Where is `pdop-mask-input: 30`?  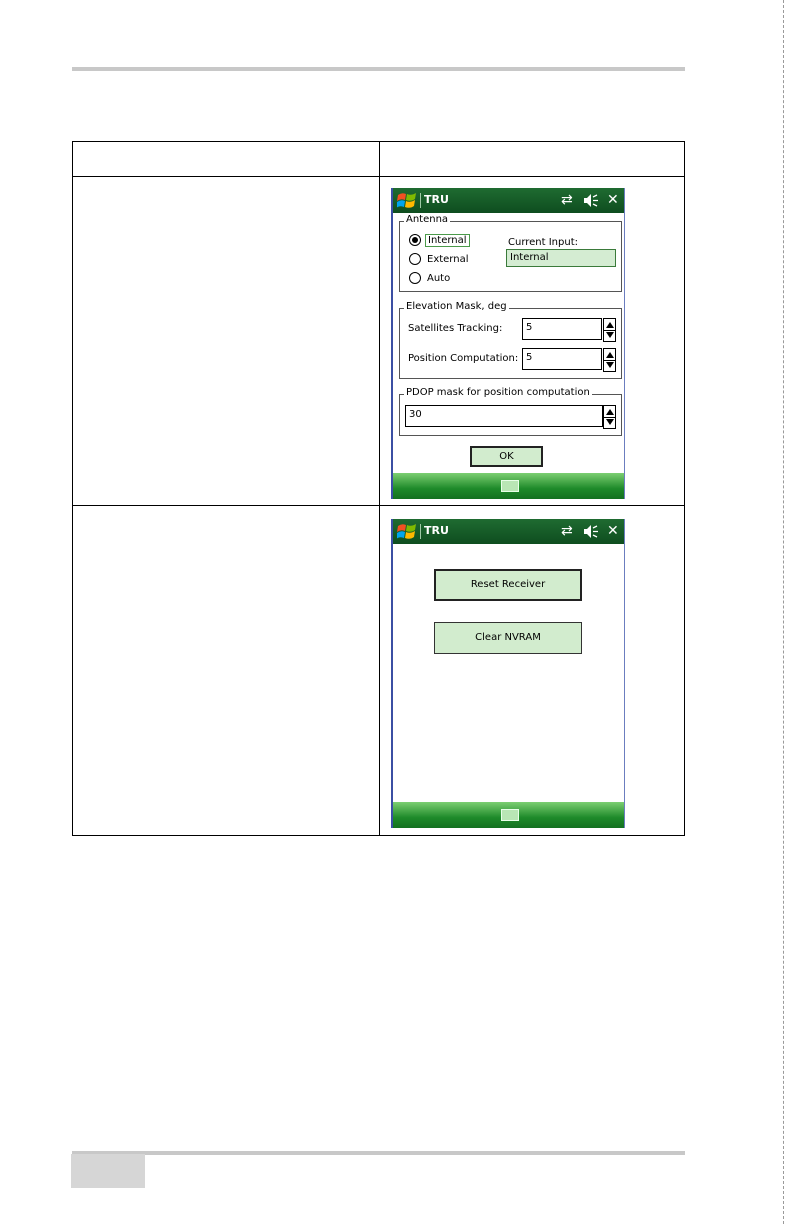
pdop-mask-input: 30 is located at coordinates (504, 416).